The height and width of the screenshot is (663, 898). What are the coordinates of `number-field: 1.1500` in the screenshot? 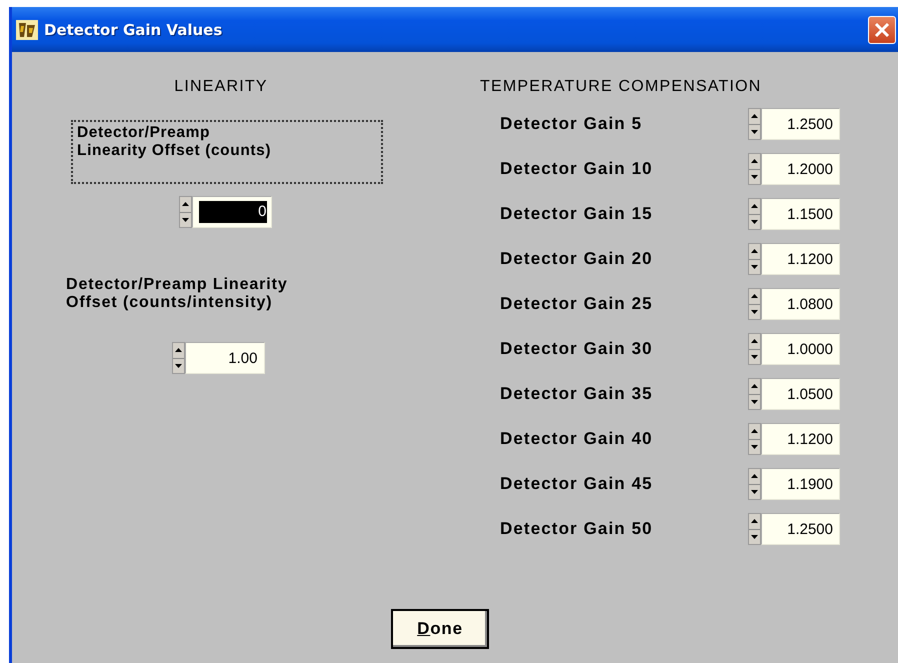 It's located at (800, 214).